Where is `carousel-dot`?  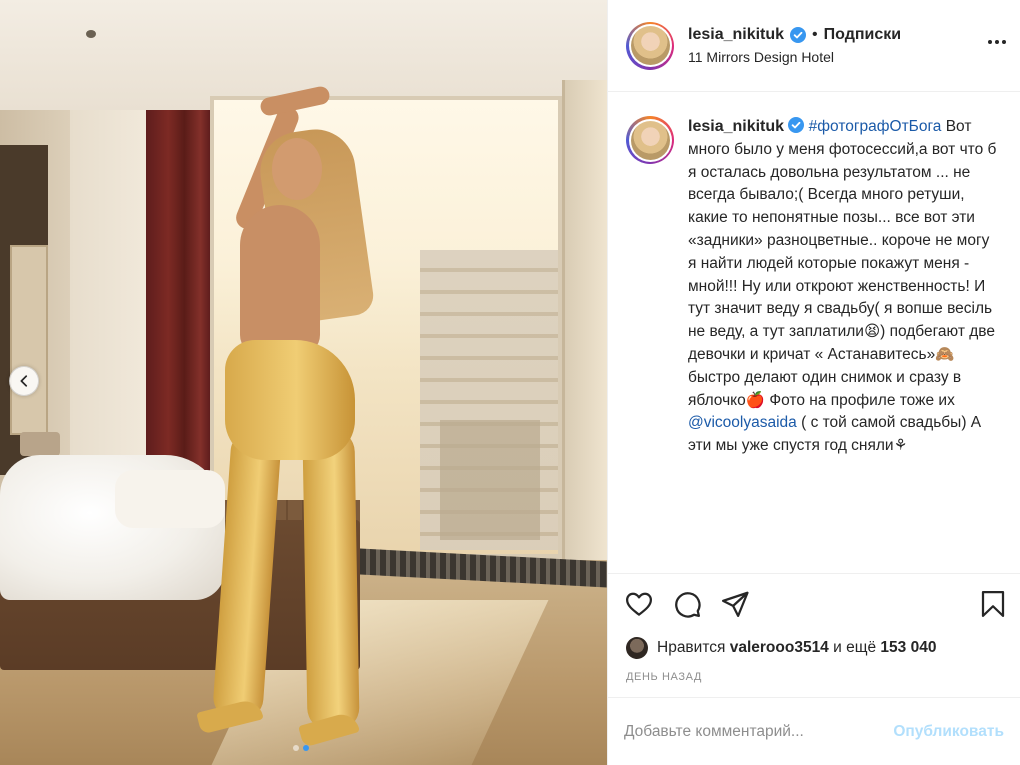
carousel-dot is located at coordinates (296, 748).